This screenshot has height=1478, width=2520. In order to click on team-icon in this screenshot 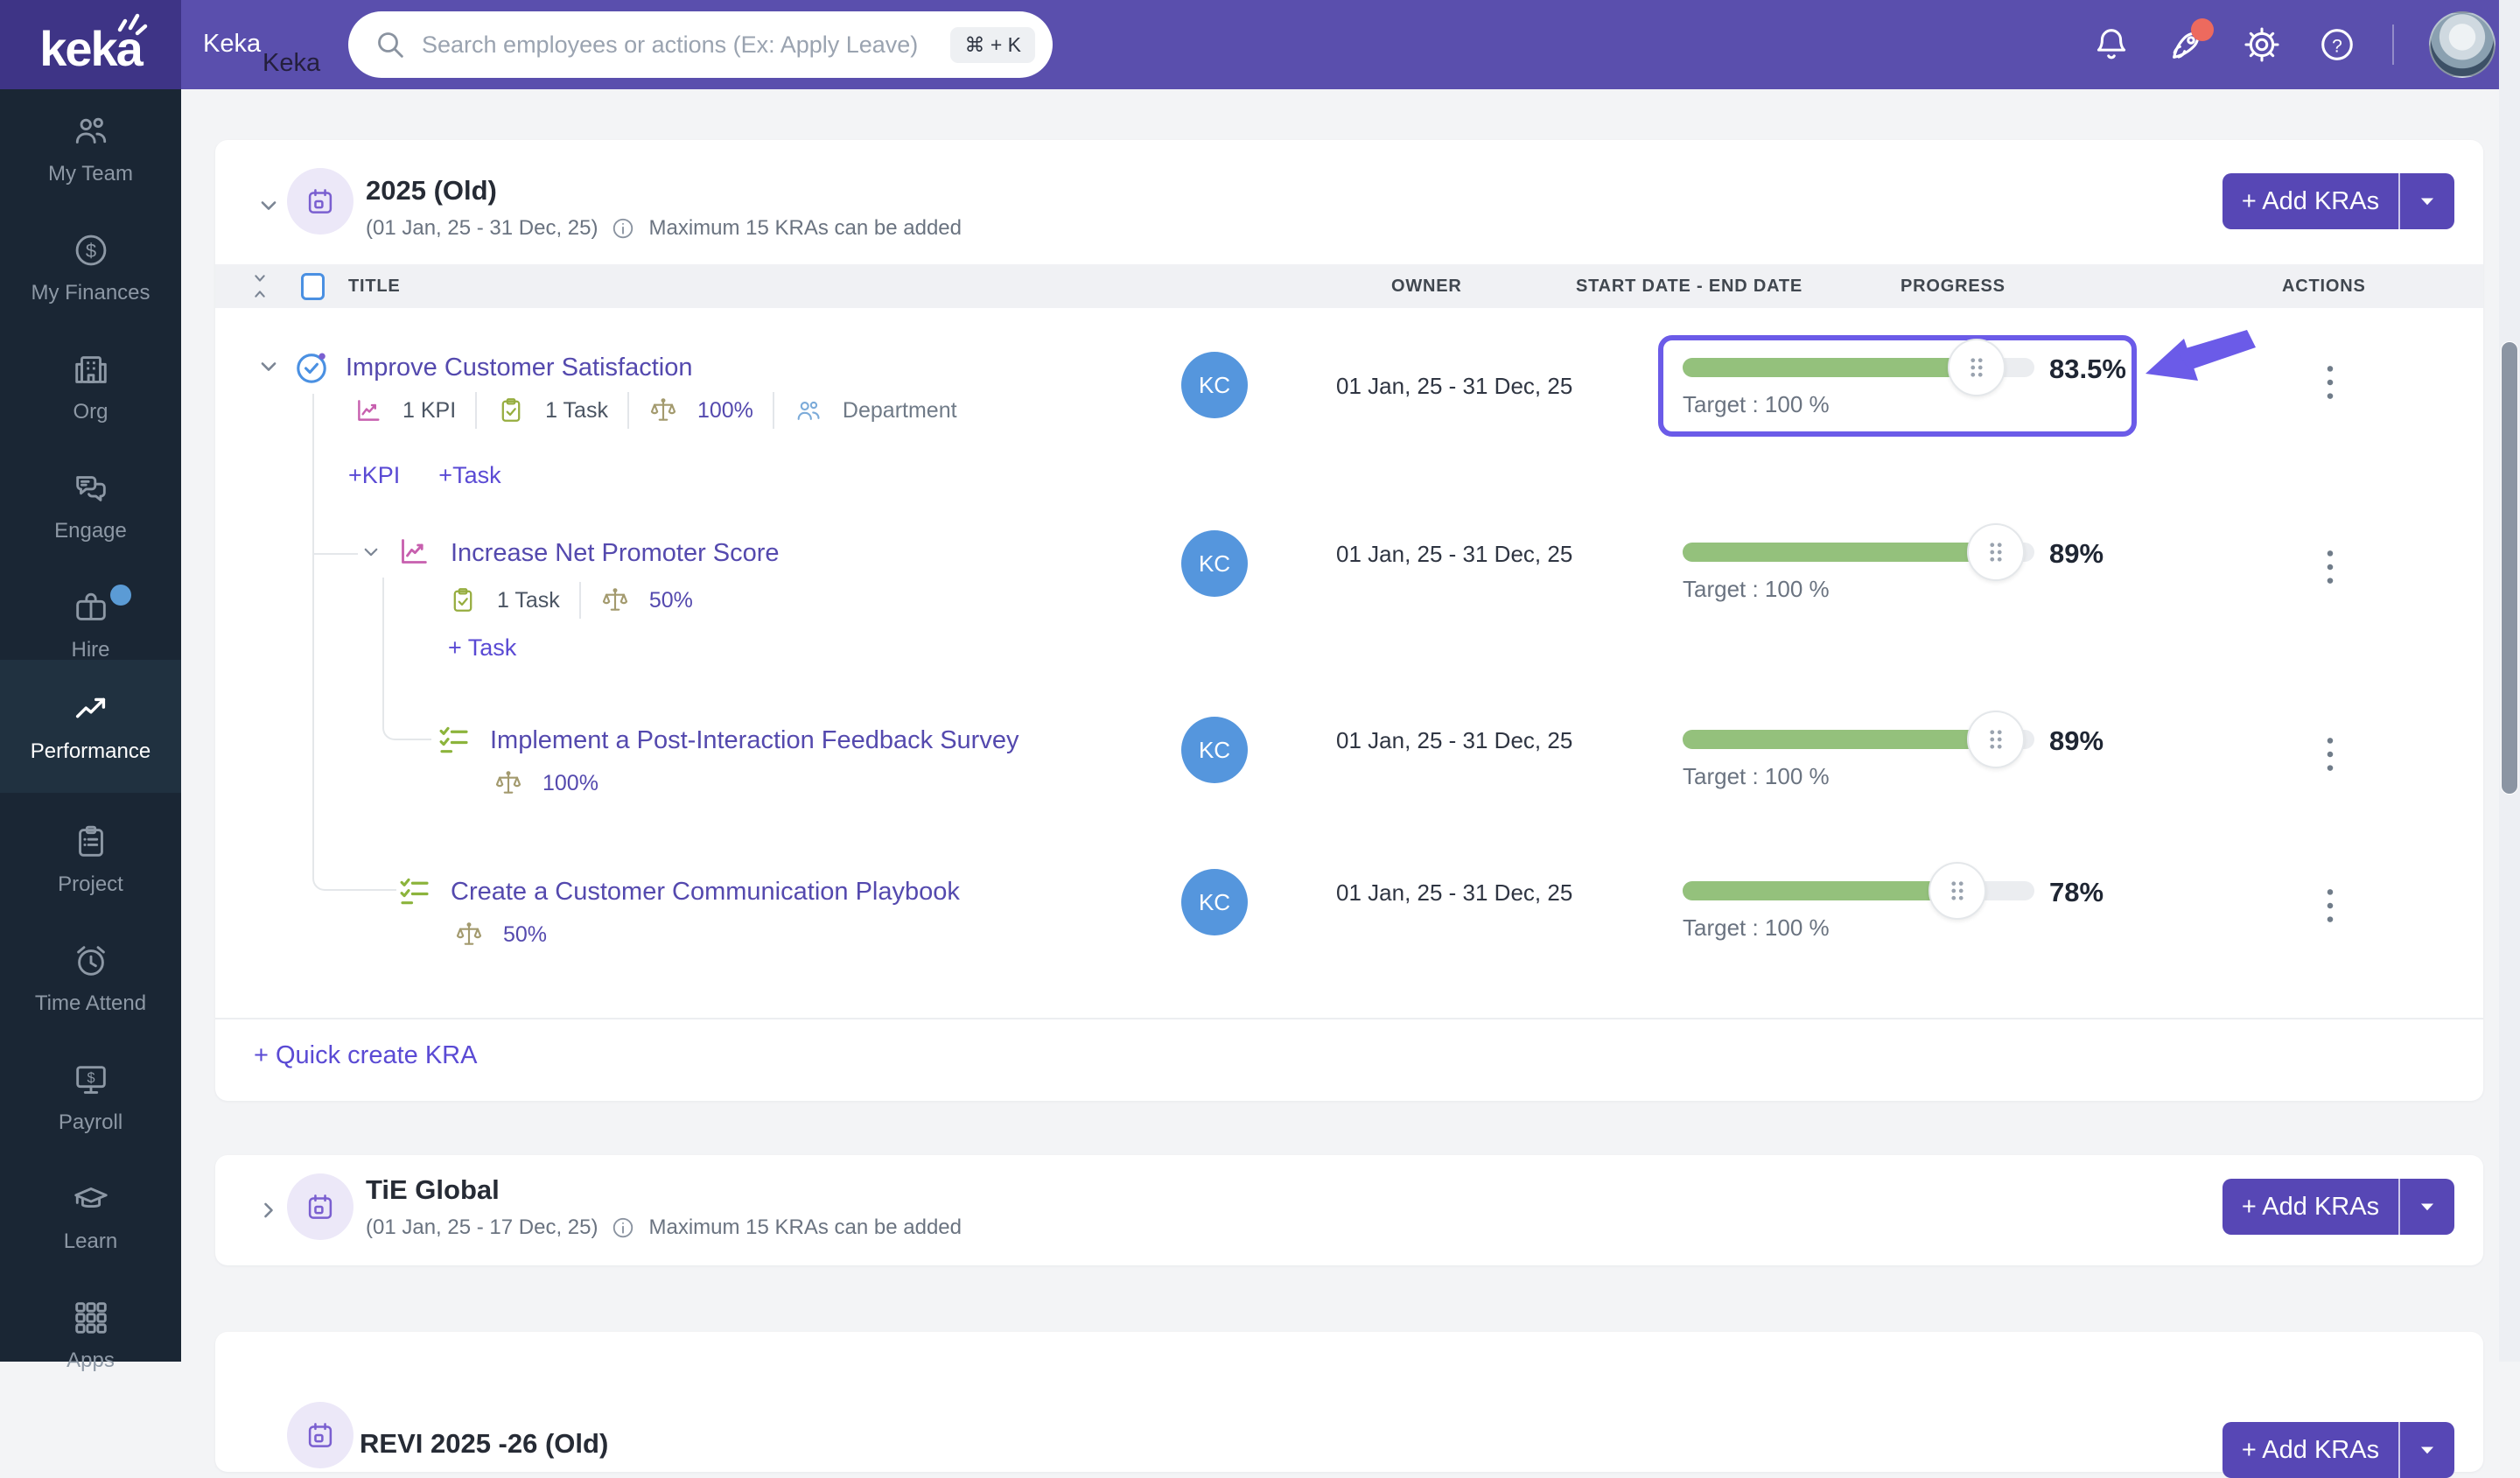, I will do `click(91, 131)`.